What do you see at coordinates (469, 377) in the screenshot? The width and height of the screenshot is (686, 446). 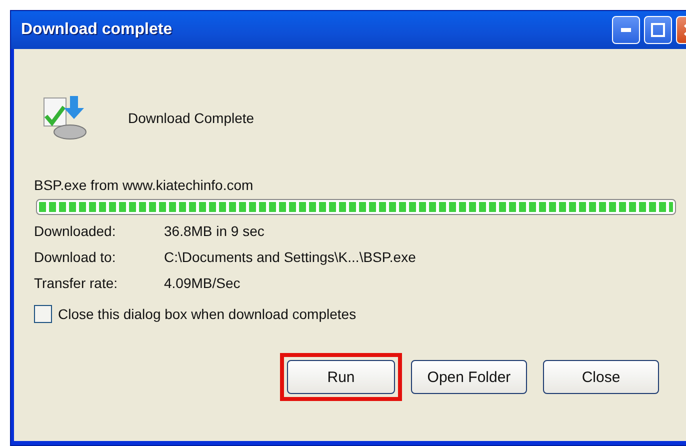 I see `dialog-button: Open Folder` at bounding box center [469, 377].